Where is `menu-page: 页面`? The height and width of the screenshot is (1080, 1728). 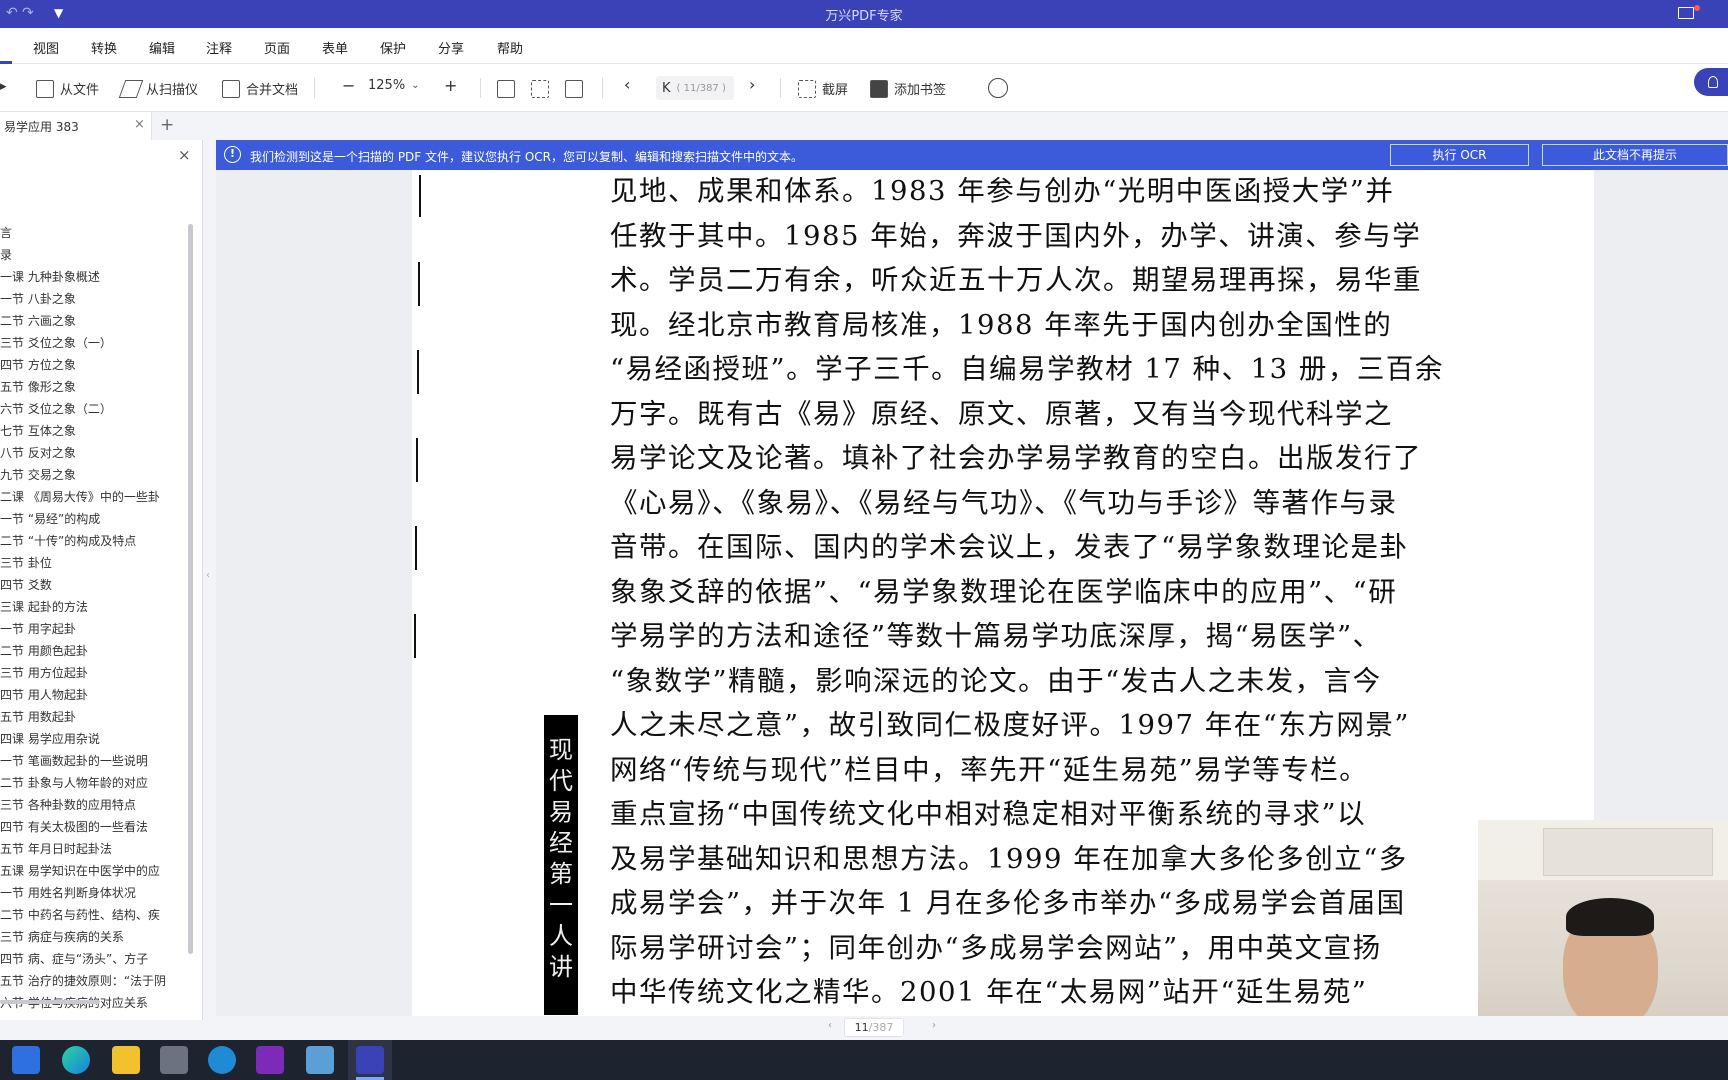
menu-page: 页面 is located at coordinates (277, 47).